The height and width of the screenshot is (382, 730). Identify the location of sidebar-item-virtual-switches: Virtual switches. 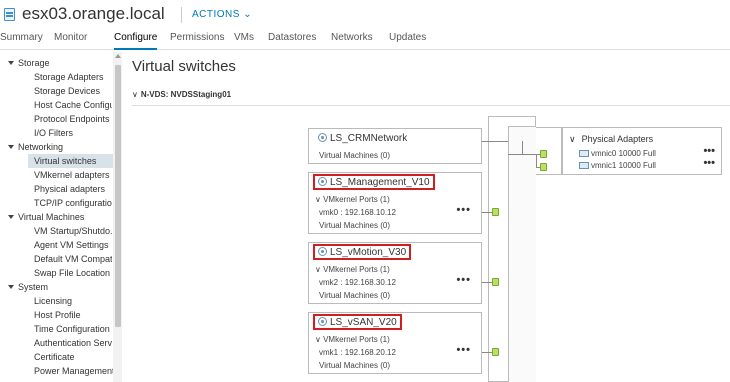
(70, 161).